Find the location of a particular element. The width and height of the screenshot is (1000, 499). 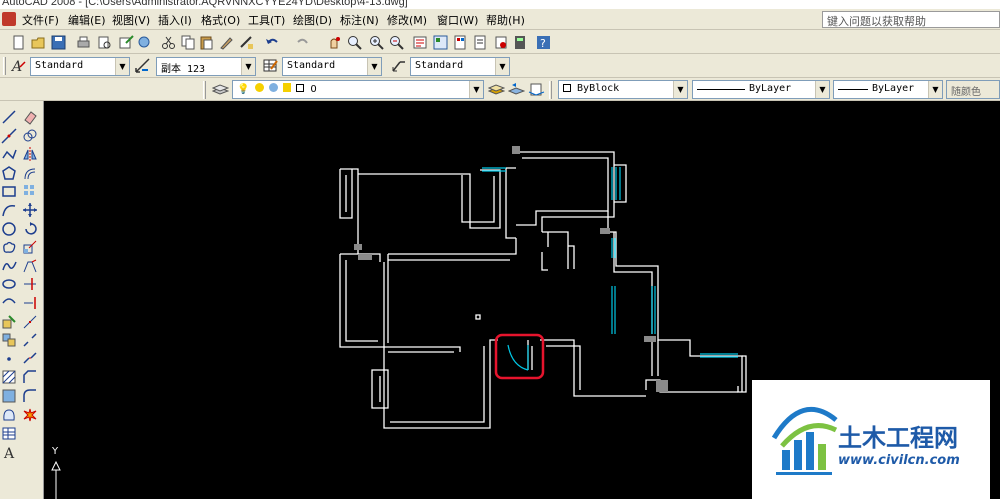

menu-format: 格式(O) is located at coordinates (220, 20).